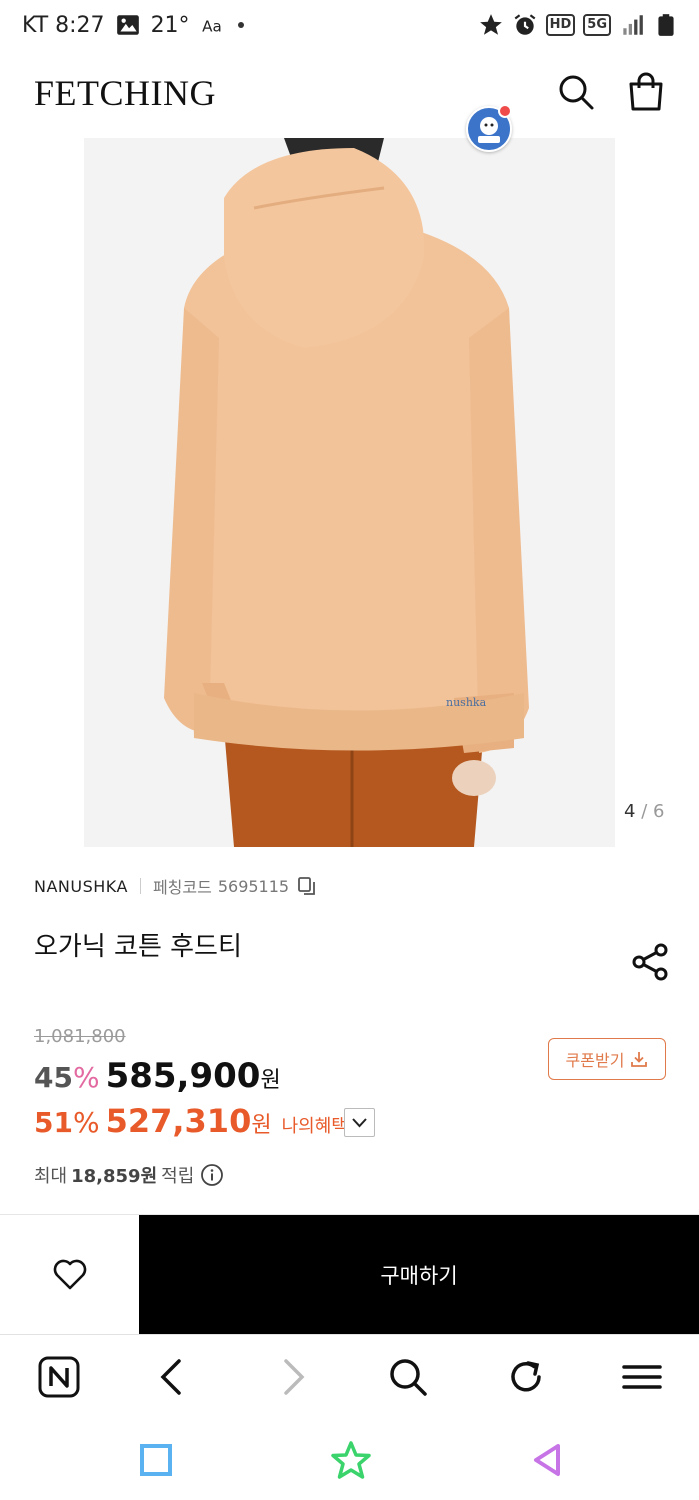 This screenshot has height=1500, width=699. I want to click on fetching-code-label: 페칭코드, so click(182, 887).